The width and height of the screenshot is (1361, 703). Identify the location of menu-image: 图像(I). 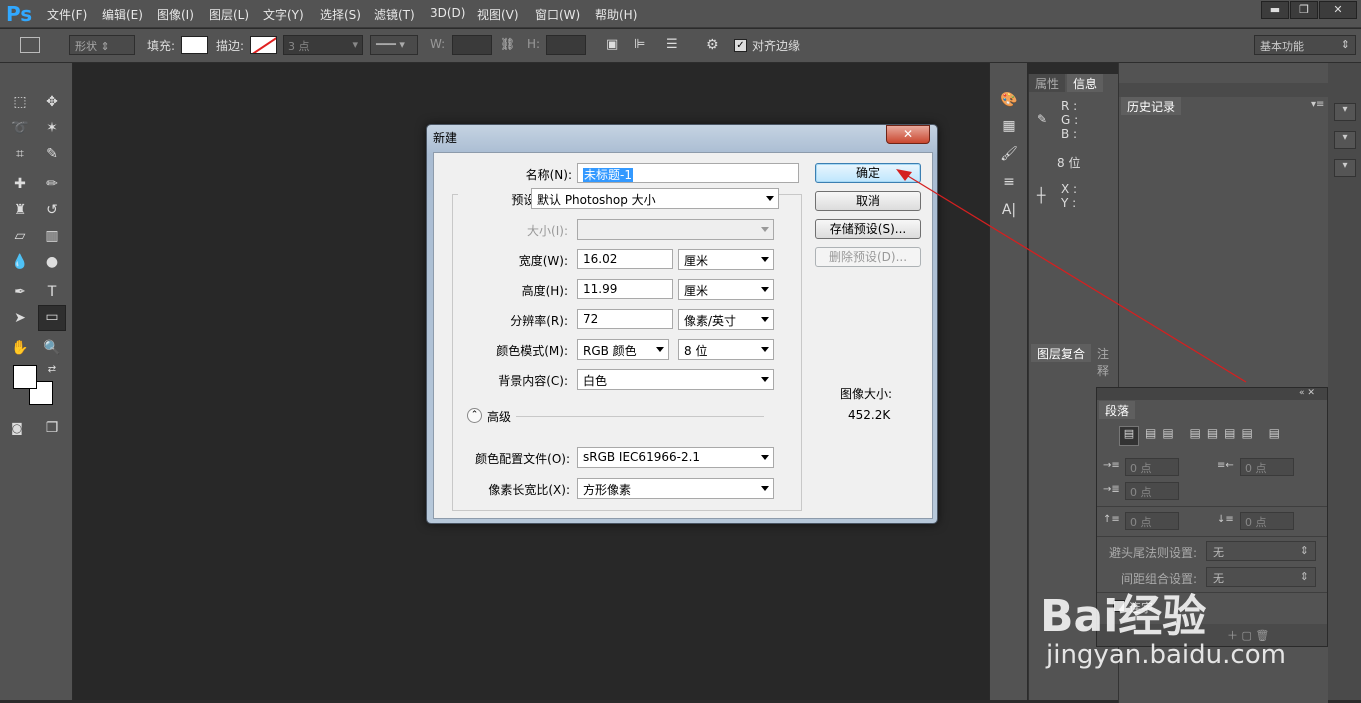
(175, 14).